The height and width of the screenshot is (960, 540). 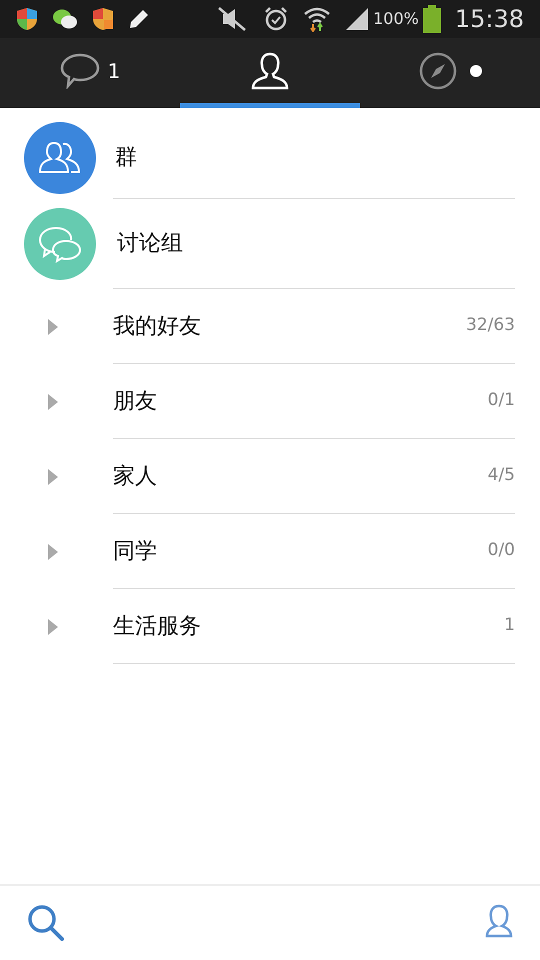 I want to click on online-count: 0/0, so click(x=501, y=550).